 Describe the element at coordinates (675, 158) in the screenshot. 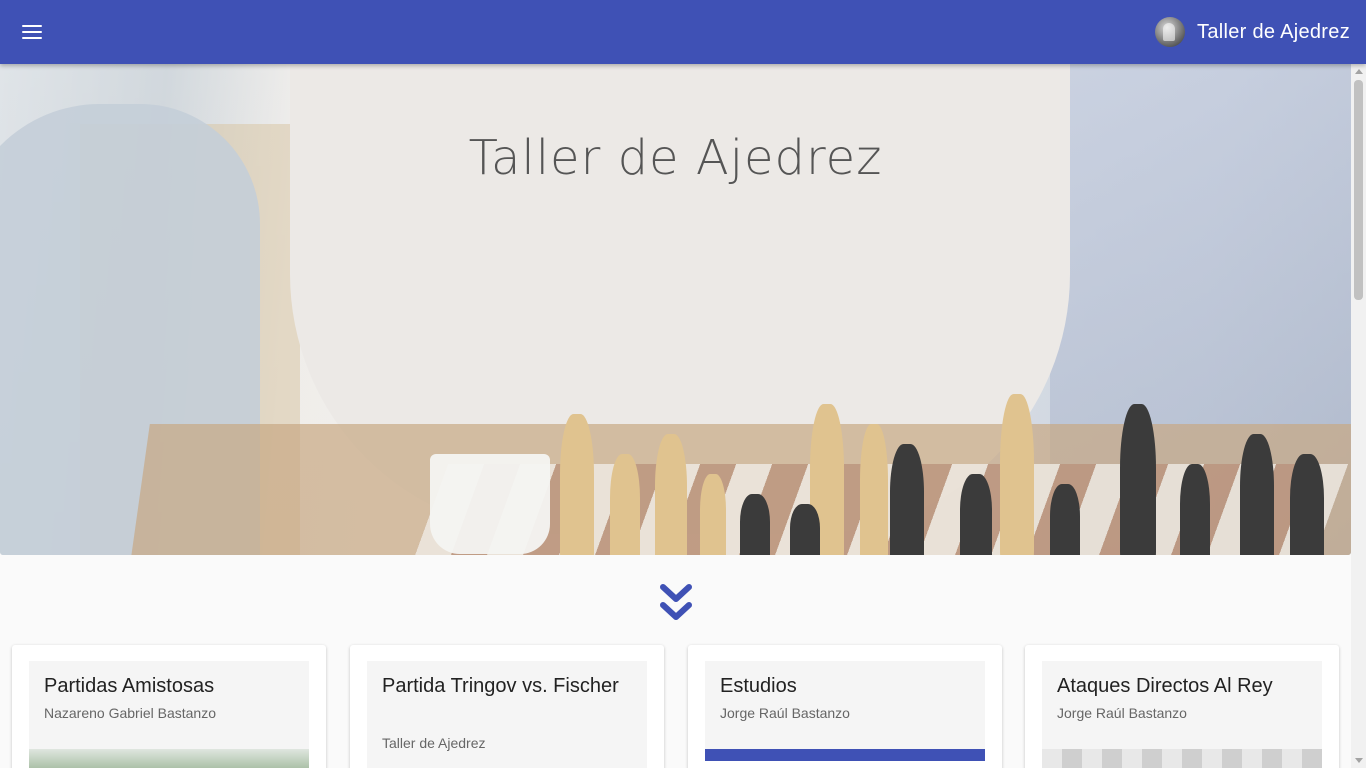

I see `hero-title: Taller de Ajedrez` at that location.